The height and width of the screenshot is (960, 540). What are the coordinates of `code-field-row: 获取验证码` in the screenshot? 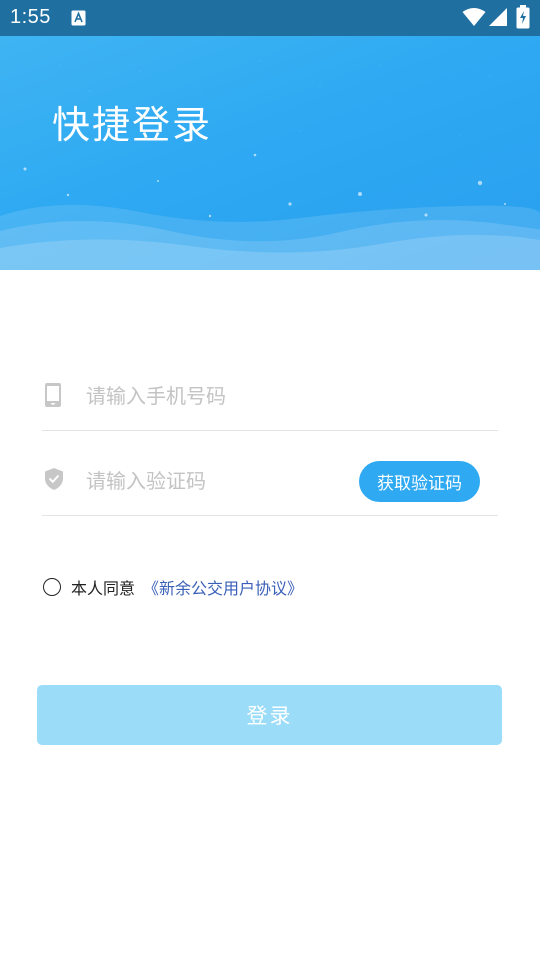 It's located at (270, 473).